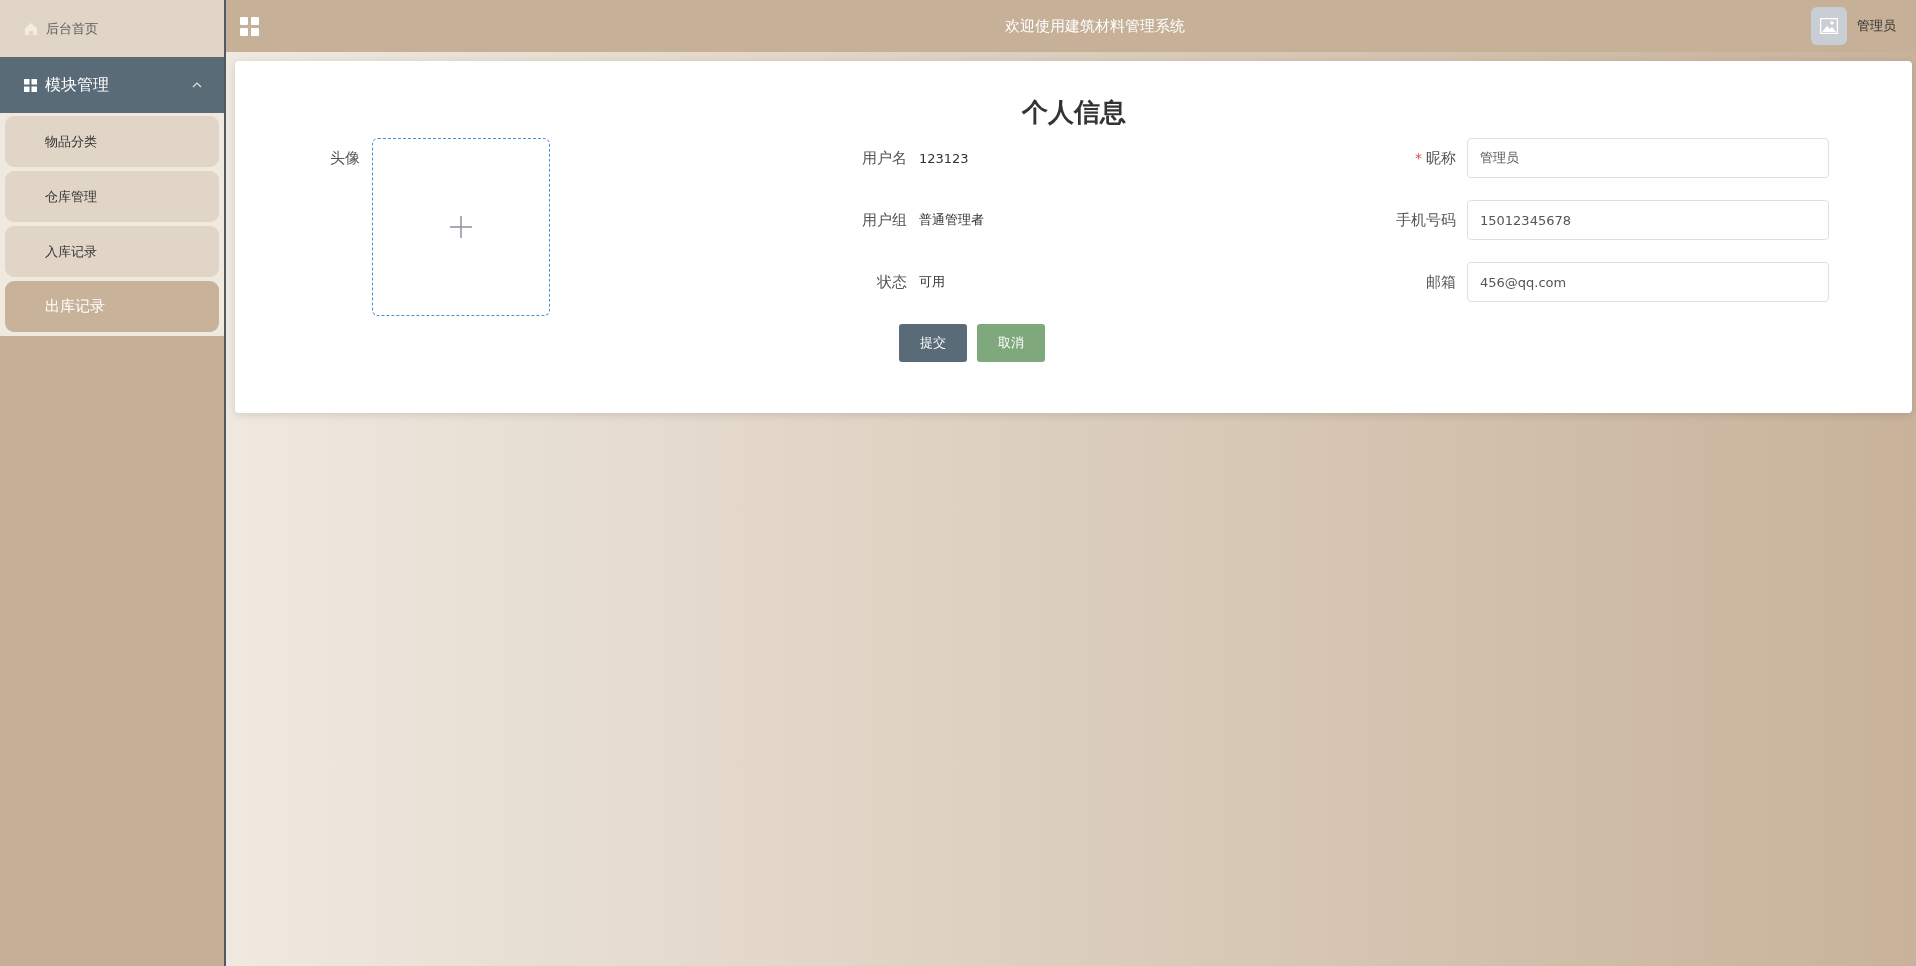 The height and width of the screenshot is (966, 1916). Describe the element at coordinates (1441, 282) in the screenshot. I see `field-label: 邮箱` at that location.